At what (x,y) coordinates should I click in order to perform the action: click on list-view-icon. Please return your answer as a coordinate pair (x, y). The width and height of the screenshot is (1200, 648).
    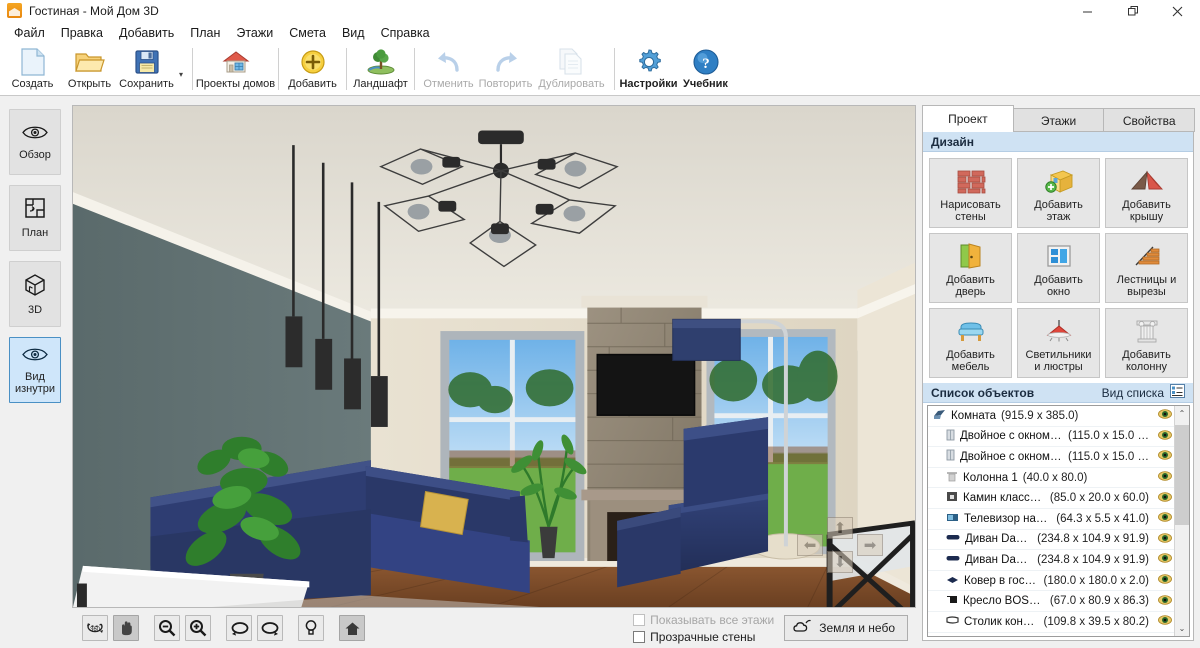
    Looking at the image, I should click on (1177, 392).